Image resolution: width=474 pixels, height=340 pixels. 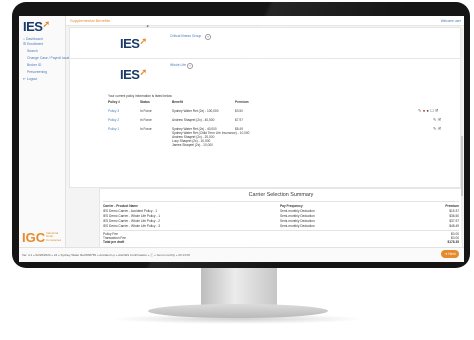 What do you see at coordinates (450, 254) in the screenshot?
I see `next-button: ➜ Next` at bounding box center [450, 254].